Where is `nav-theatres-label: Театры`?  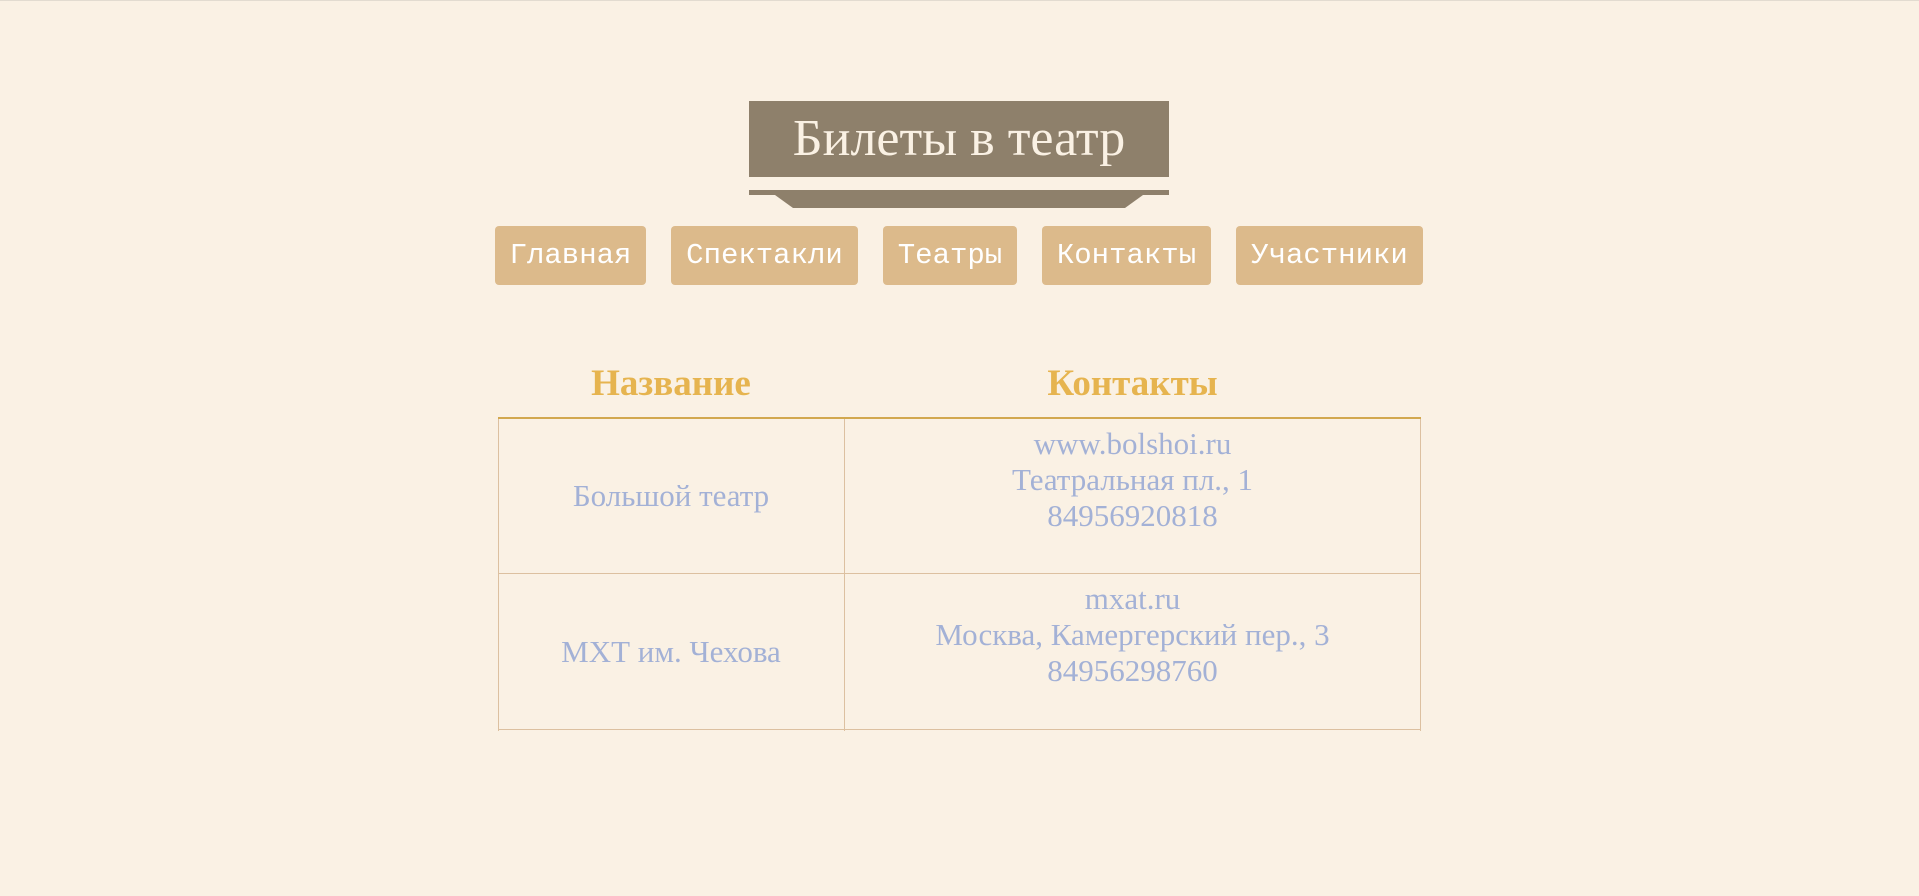
nav-theatres-label: Театры is located at coordinates (950, 255).